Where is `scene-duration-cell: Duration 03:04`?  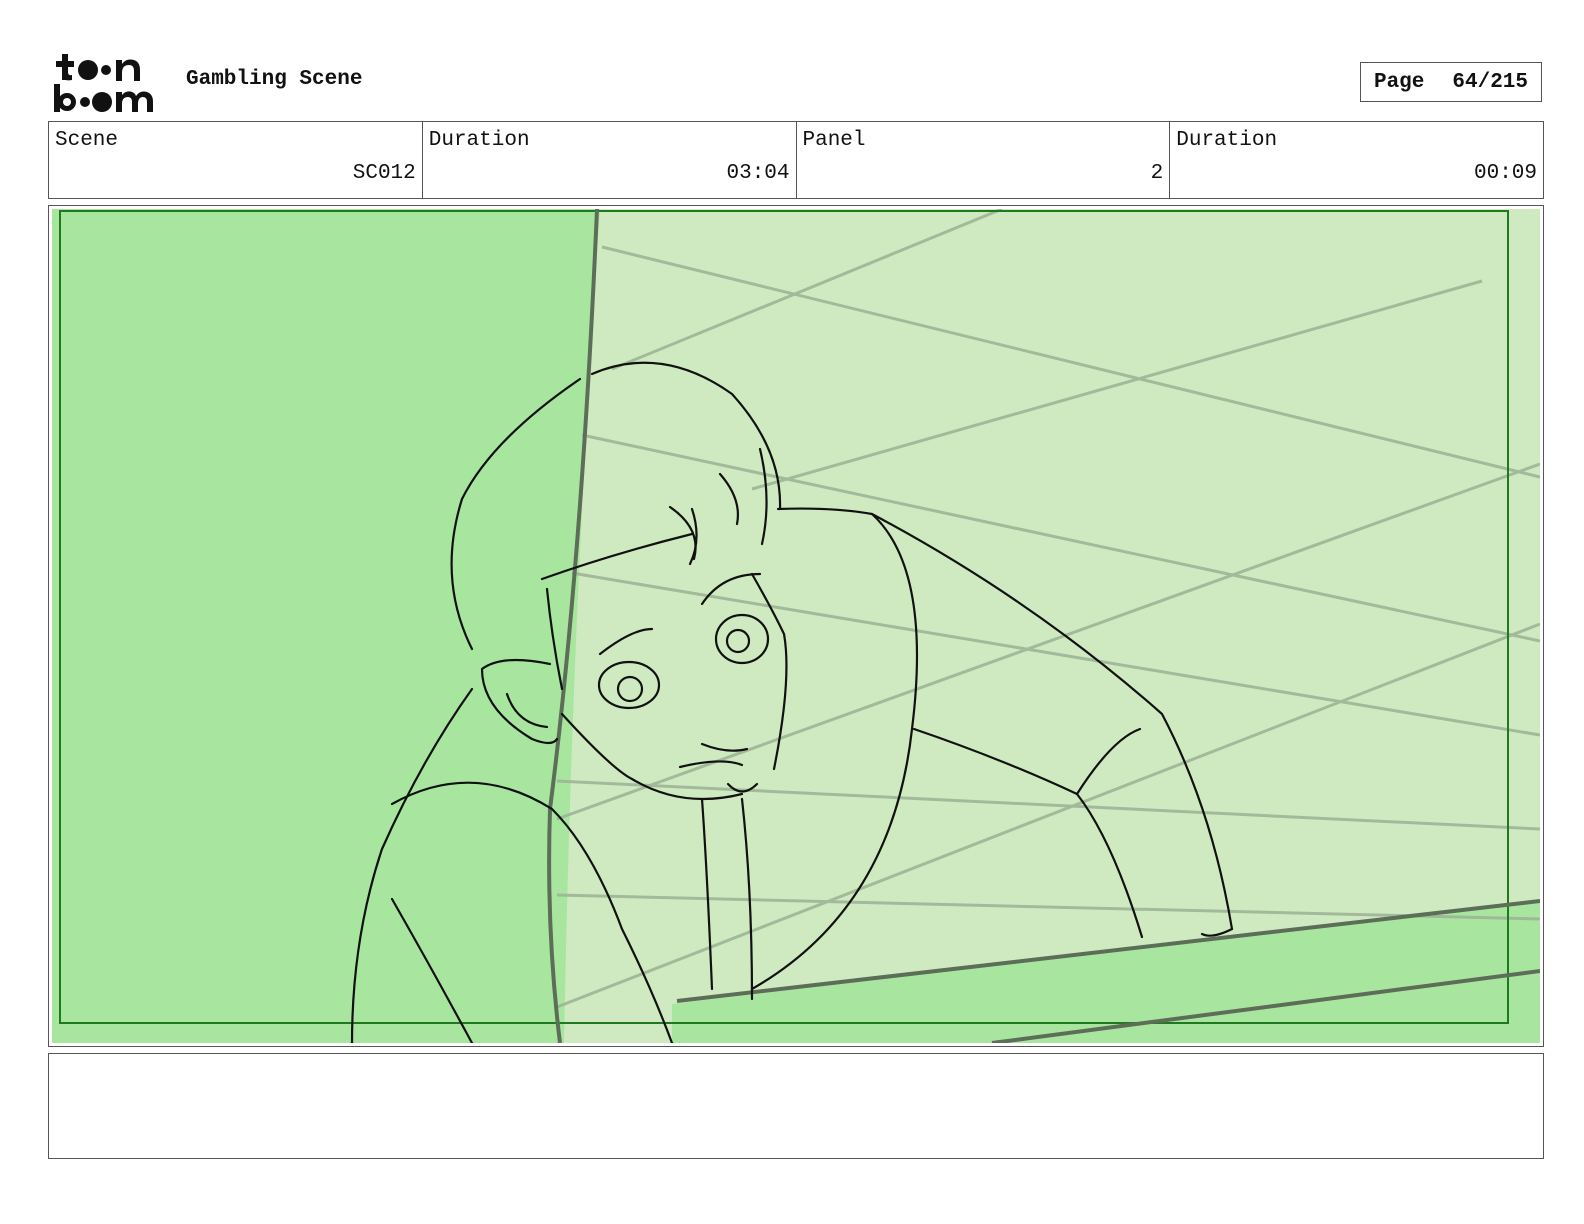
scene-duration-cell: Duration 03:04 is located at coordinates (610, 160).